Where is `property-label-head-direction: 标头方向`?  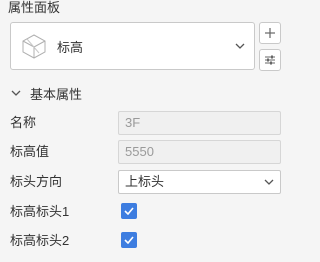 property-label-head-direction: 标头方向 is located at coordinates (36, 181).